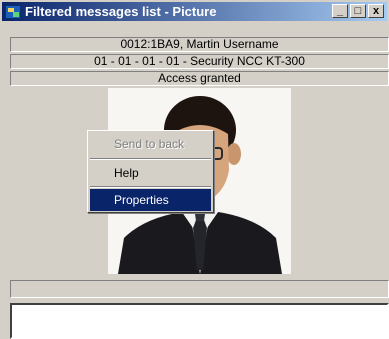 This screenshot has height=339, width=389. I want to click on access-status: Access granted, so click(199, 78).